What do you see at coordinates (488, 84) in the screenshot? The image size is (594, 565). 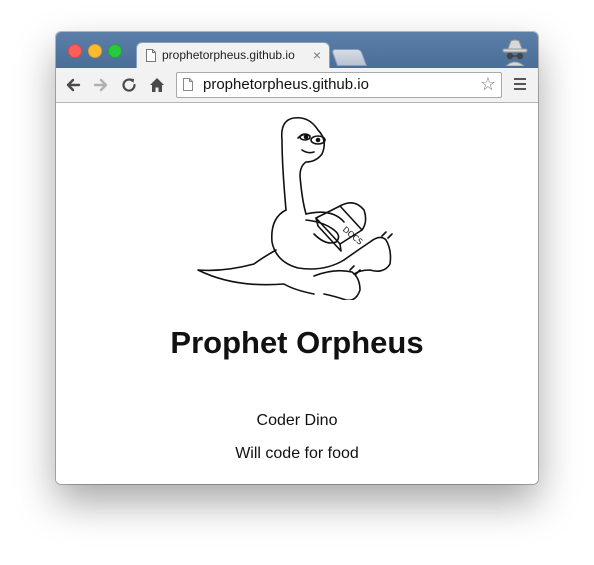 I see `star-icon: ☆` at bounding box center [488, 84].